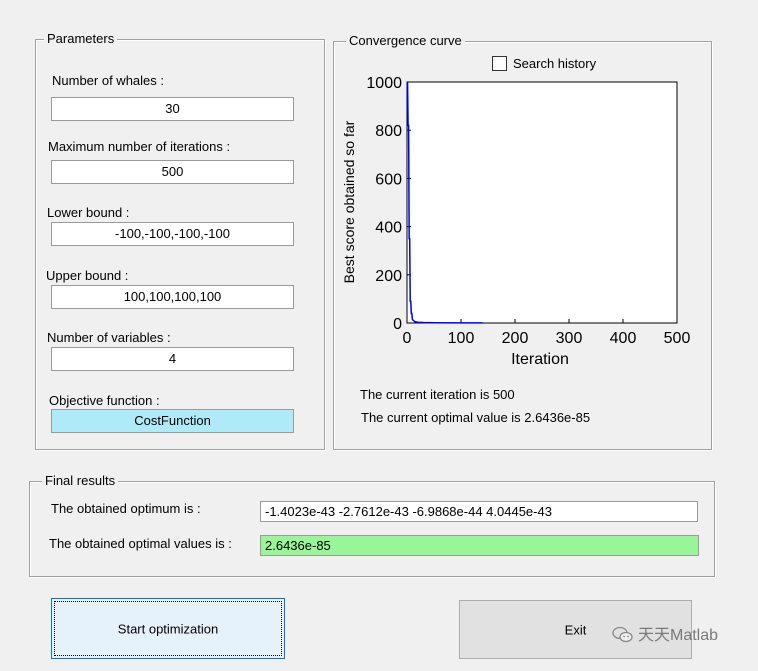  Describe the element at coordinates (623, 636) in the screenshot. I see `wechat-icon` at that location.